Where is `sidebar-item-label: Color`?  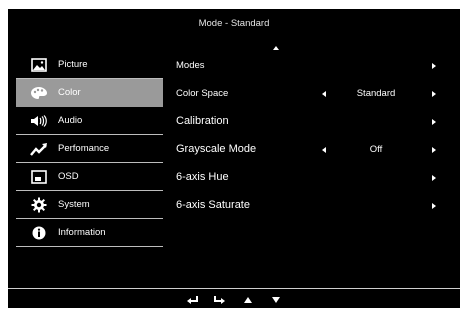
sidebar-item-label: Color is located at coordinates (69, 92).